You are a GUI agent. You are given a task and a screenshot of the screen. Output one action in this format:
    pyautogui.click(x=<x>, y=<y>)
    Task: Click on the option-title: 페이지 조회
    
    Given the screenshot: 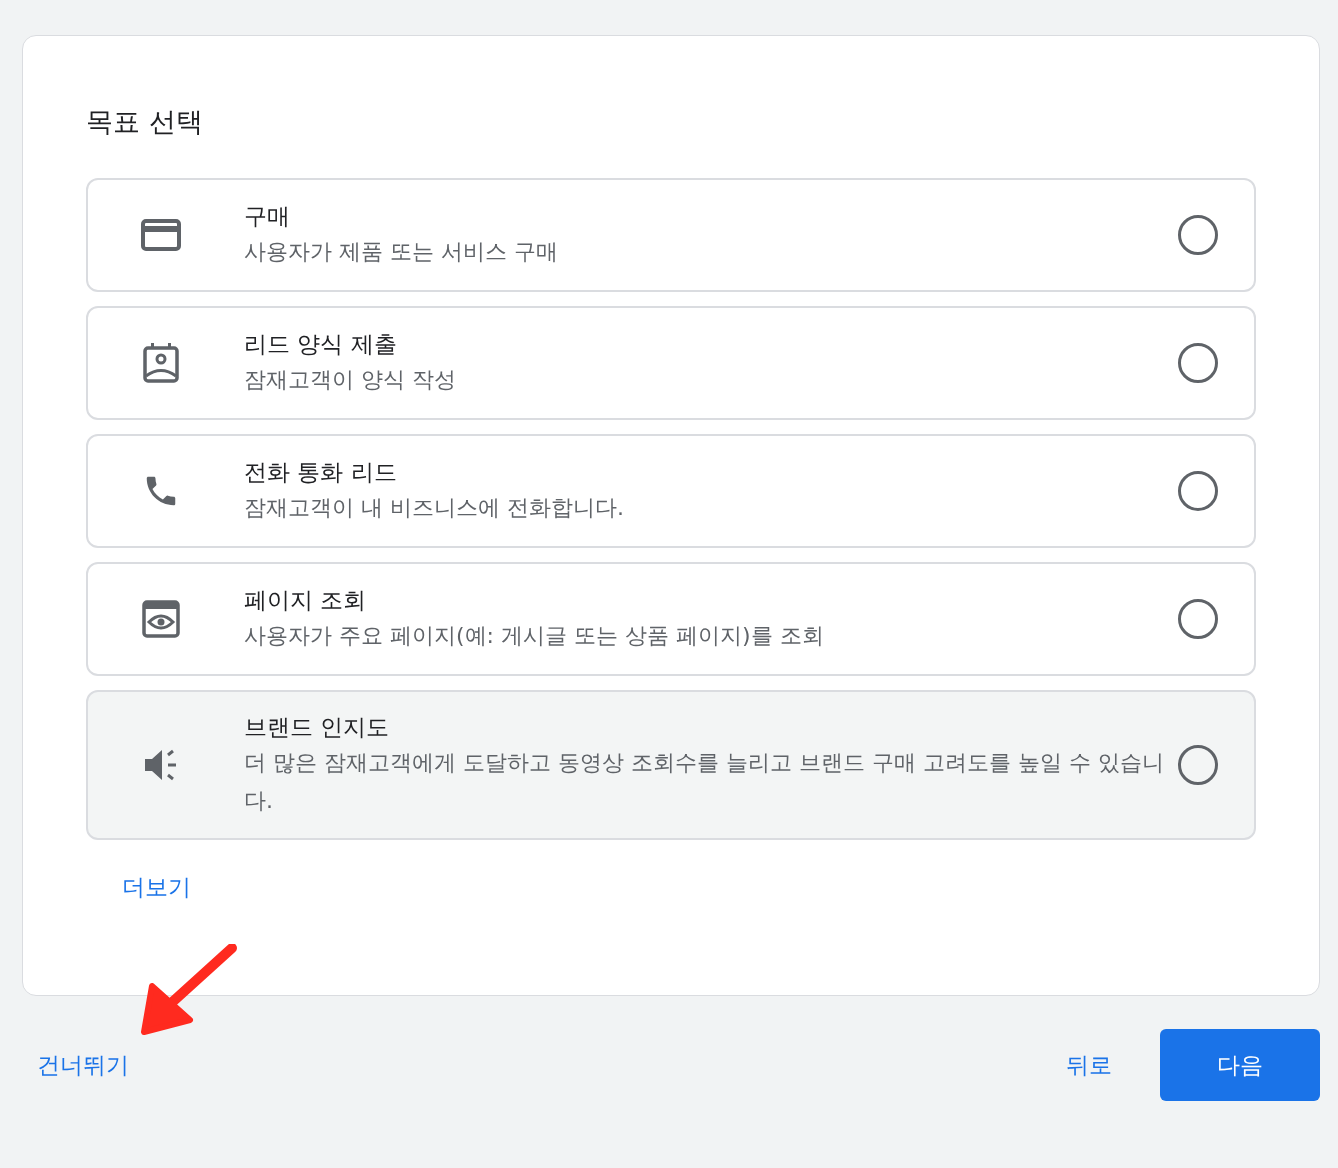 What is the action you would take?
    pyautogui.click(x=306, y=600)
    